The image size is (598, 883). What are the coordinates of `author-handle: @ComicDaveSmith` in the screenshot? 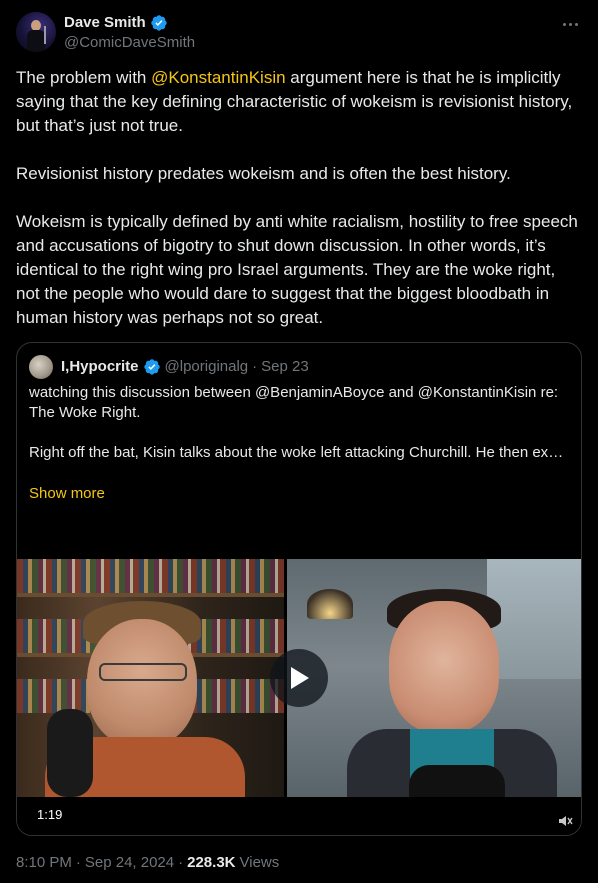 It's located at (129, 43).